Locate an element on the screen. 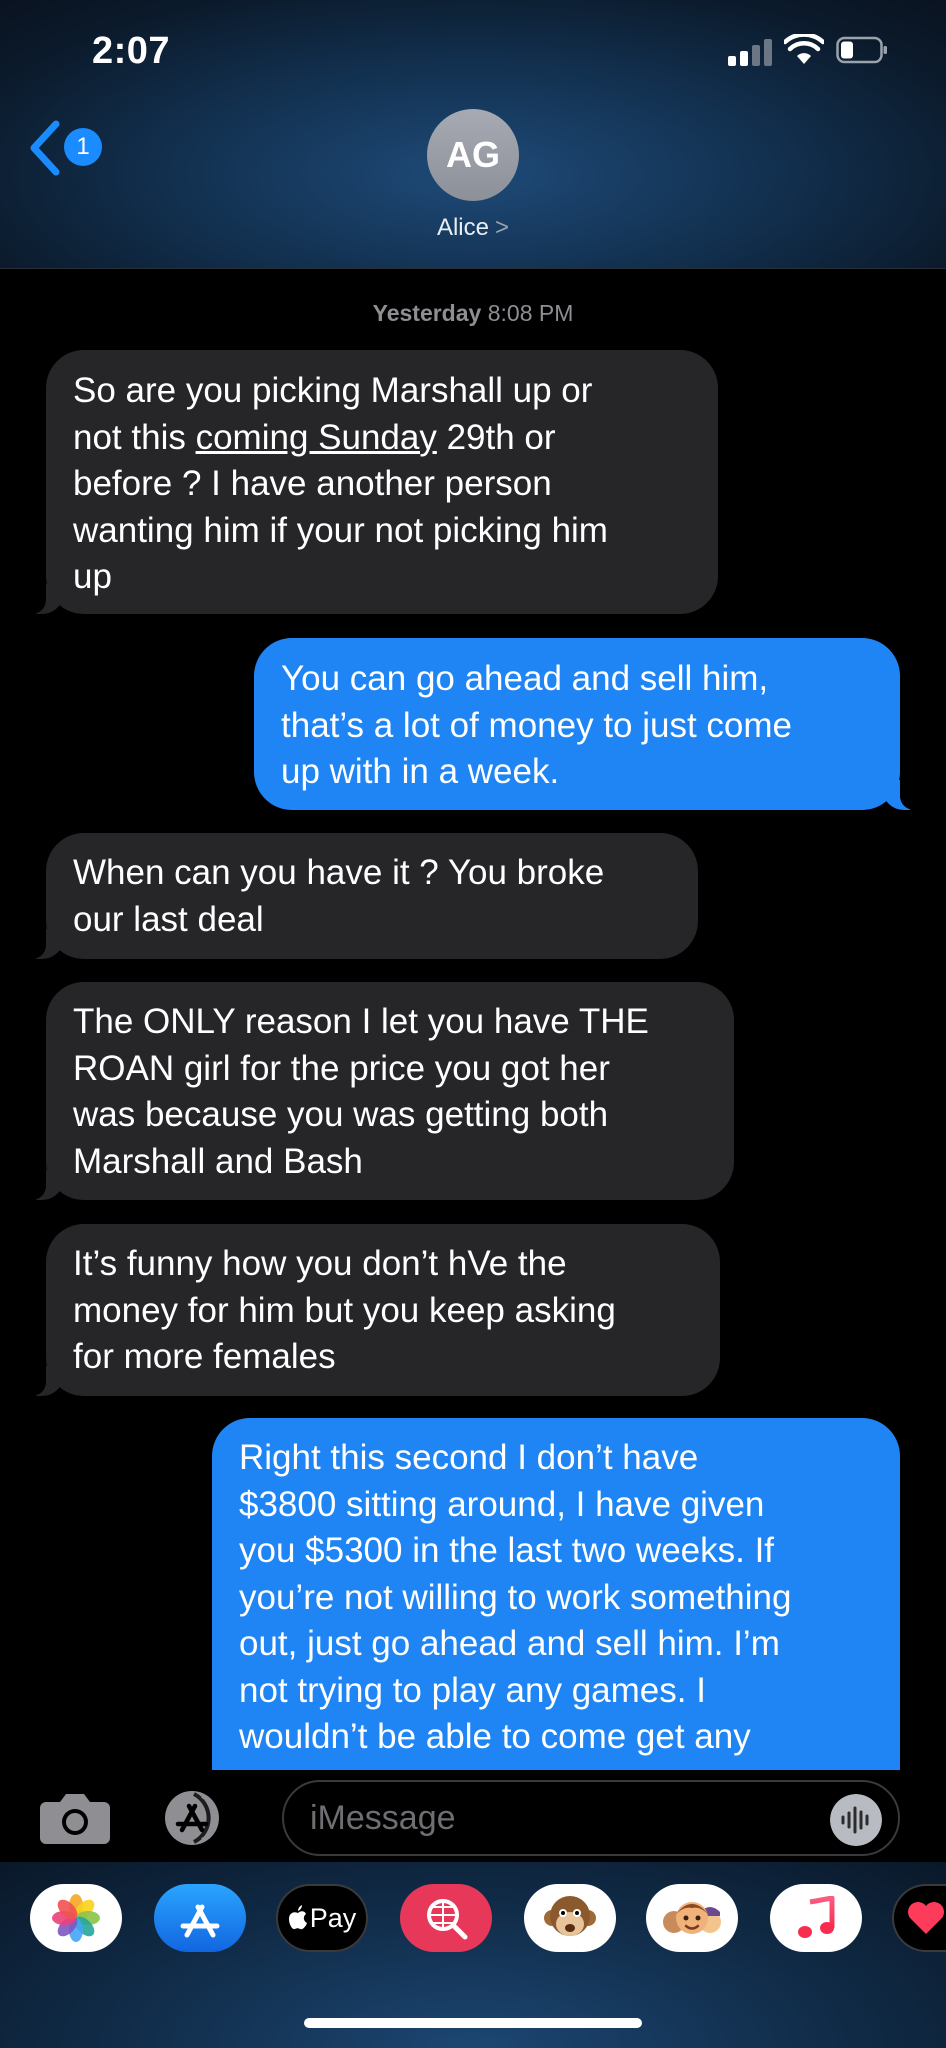 This screenshot has height=2048, width=946. message-line: you $5300 in the last two weeks. If is located at coordinates (507, 1550).